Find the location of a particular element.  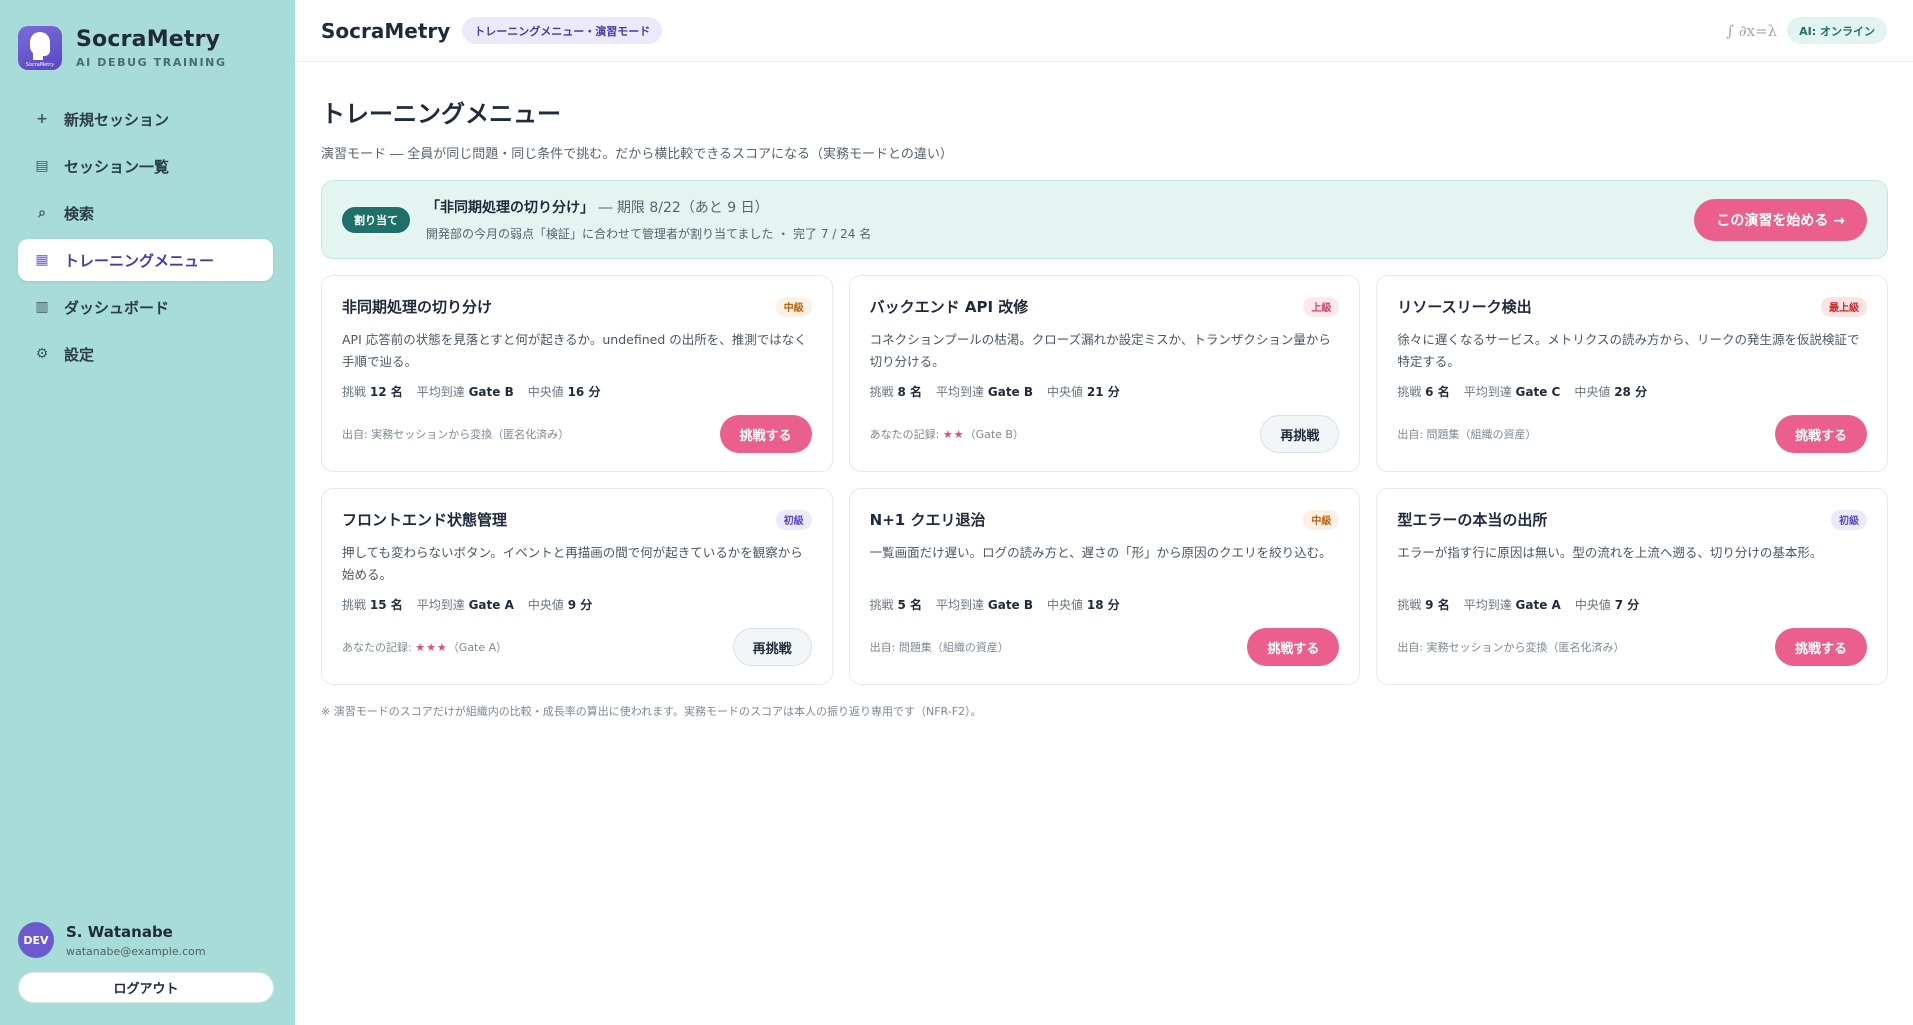

card-title: バックエンド API 改修 is located at coordinates (949, 307).